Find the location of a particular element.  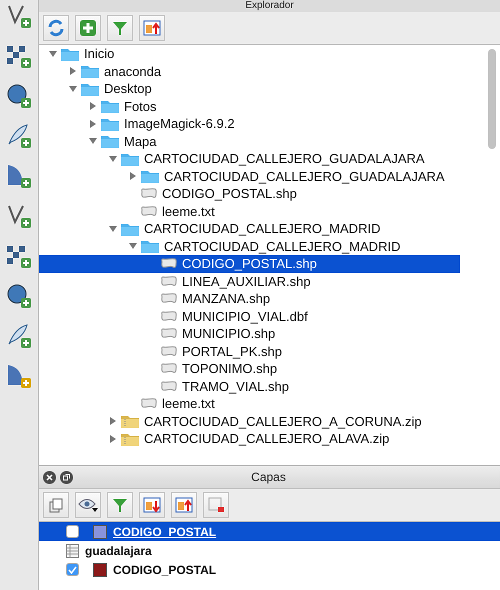

expand-button is located at coordinates (152, 505).